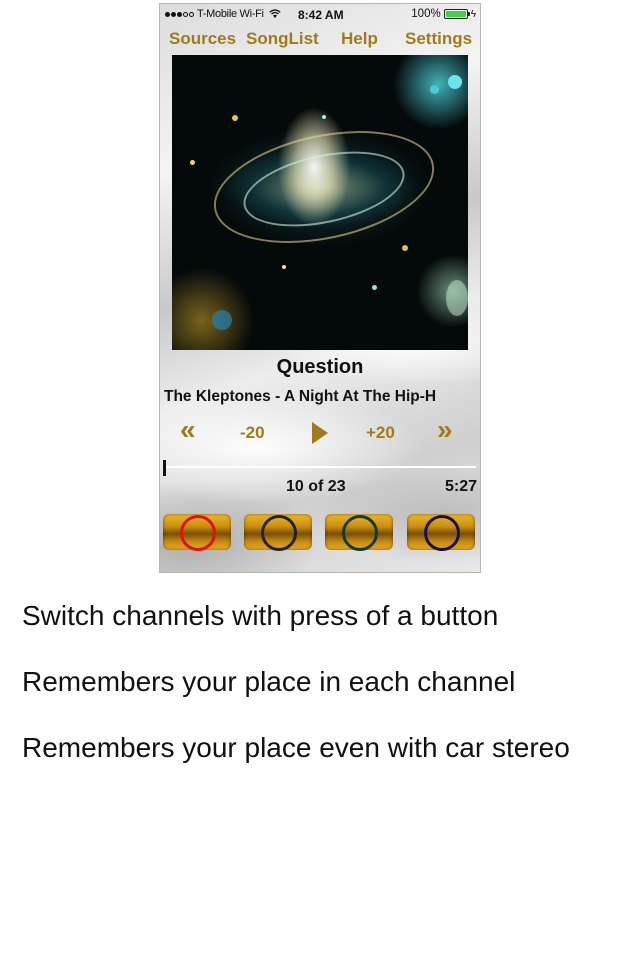 The height and width of the screenshot is (960, 640). What do you see at coordinates (275, 13) in the screenshot?
I see `wifi-icon` at bounding box center [275, 13].